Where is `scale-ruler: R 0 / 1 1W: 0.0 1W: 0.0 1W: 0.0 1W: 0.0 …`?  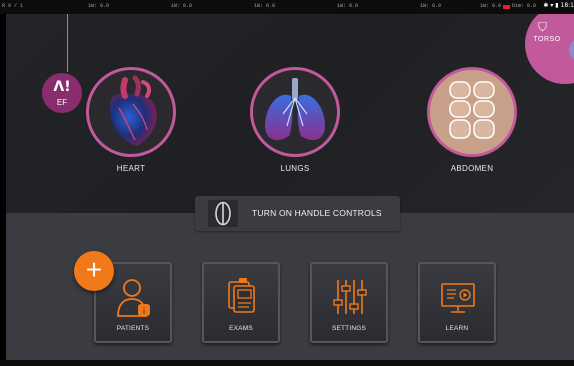 scale-ruler: R 0 / 1 1W: 0.0 1W: 0.0 1W: 0.0 1W: 0.0 … is located at coordinates (287, 6).